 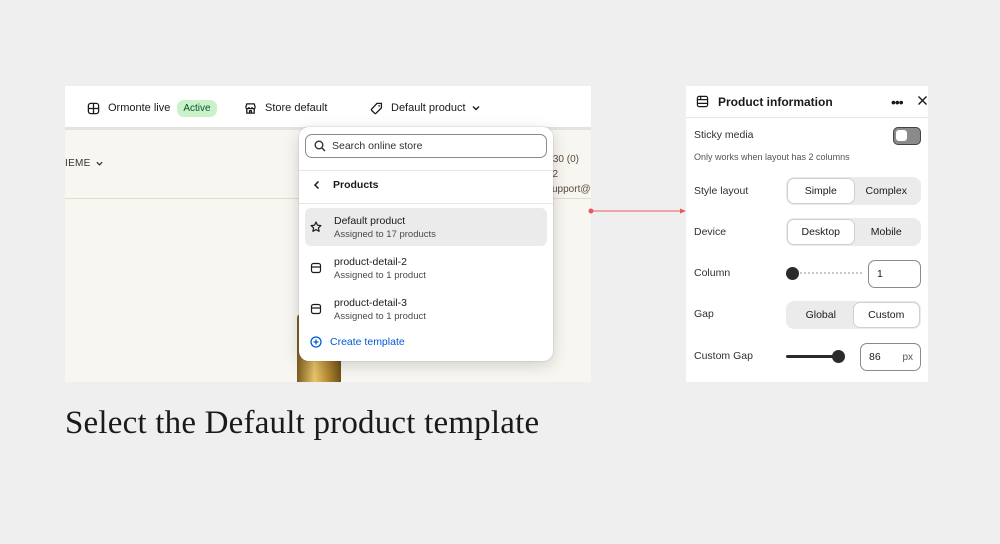 What do you see at coordinates (637, 211) in the screenshot?
I see `connector-arrow` at bounding box center [637, 211].